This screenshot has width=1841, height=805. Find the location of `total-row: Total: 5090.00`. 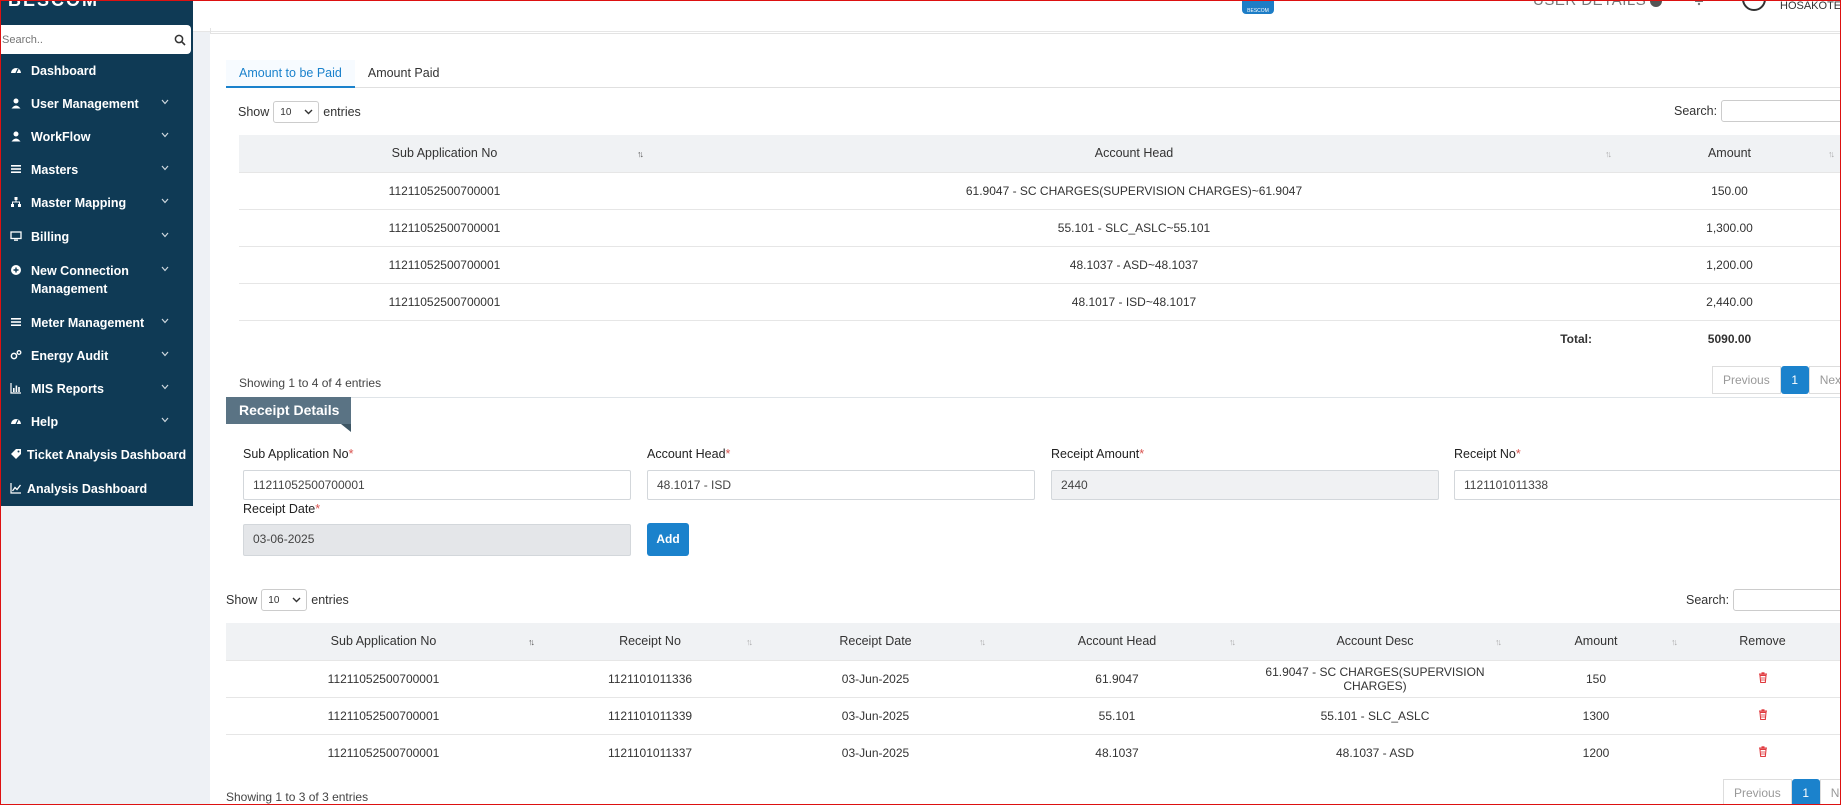

total-row: Total: 5090.00 is located at coordinates (1040, 338).